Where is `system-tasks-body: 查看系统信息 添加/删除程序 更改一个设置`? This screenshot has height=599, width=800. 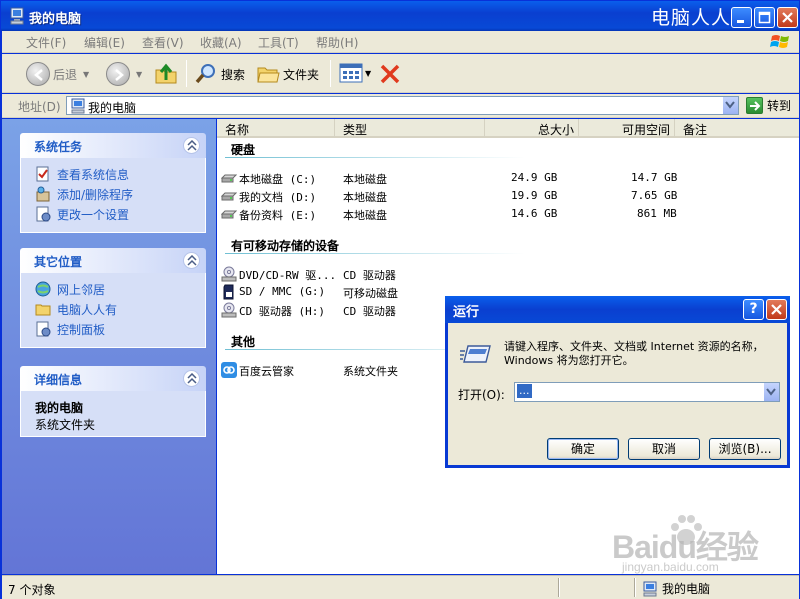 system-tasks-body: 查看系统信息 添加/删除程序 更改一个设置 is located at coordinates (113, 195).